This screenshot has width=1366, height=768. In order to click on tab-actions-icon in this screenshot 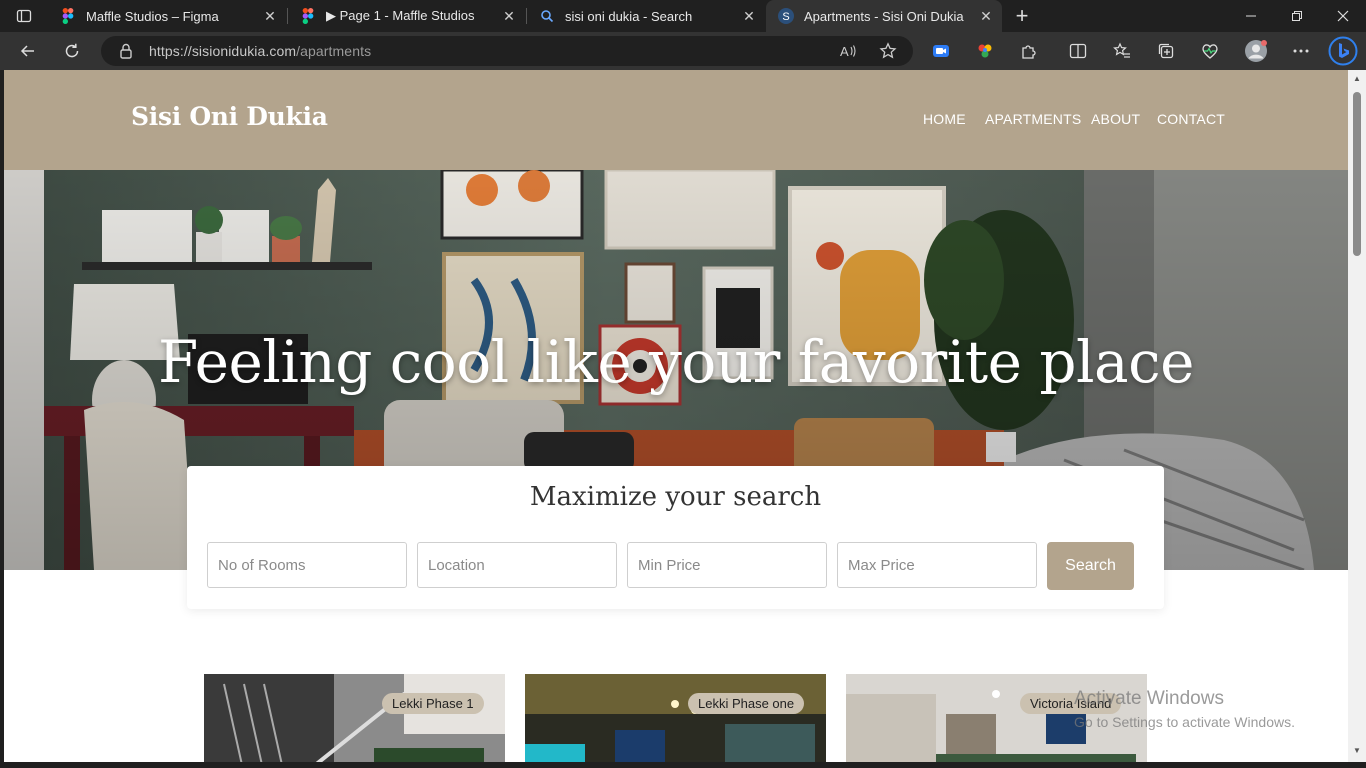, I will do `click(24, 16)`.